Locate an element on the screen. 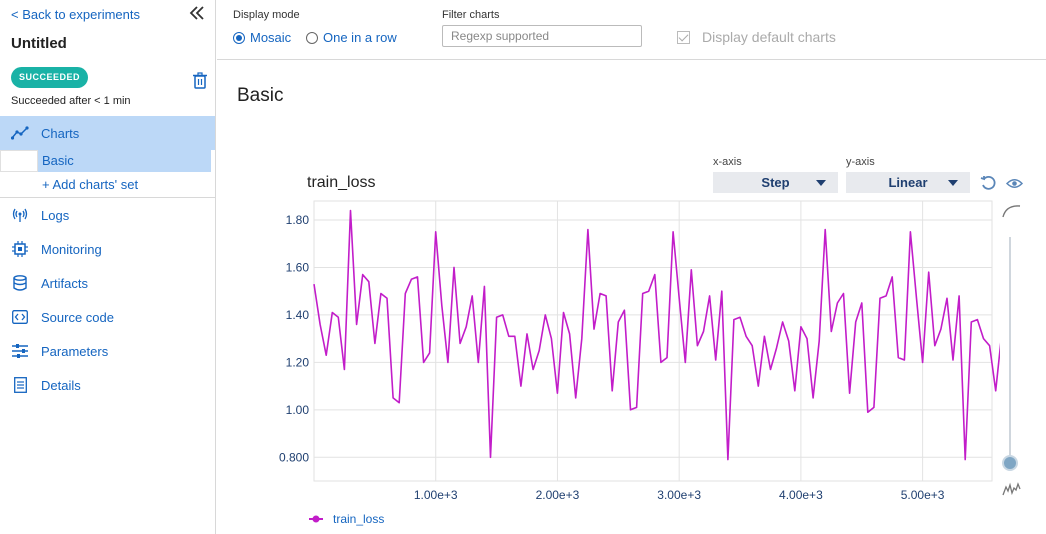  radio-label: One in a row is located at coordinates (360, 37).